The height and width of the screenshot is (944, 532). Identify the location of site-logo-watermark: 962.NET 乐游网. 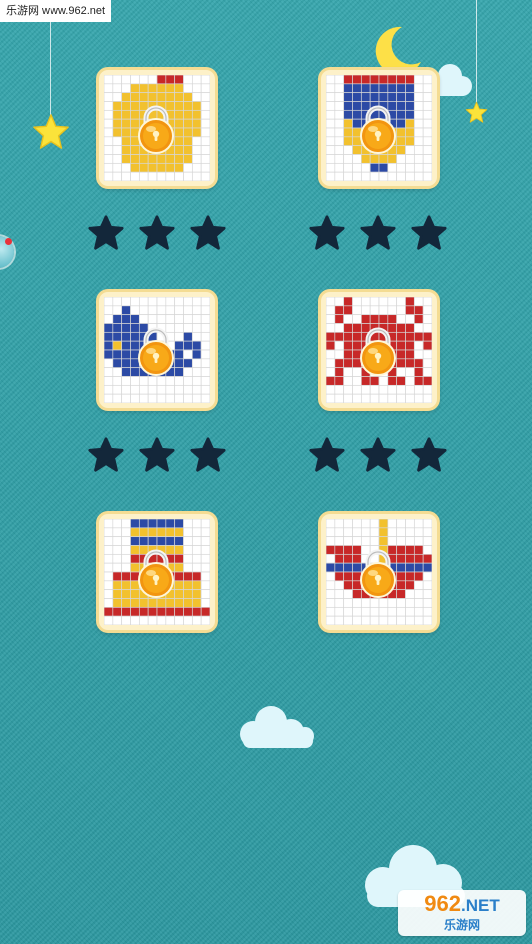
(462, 913).